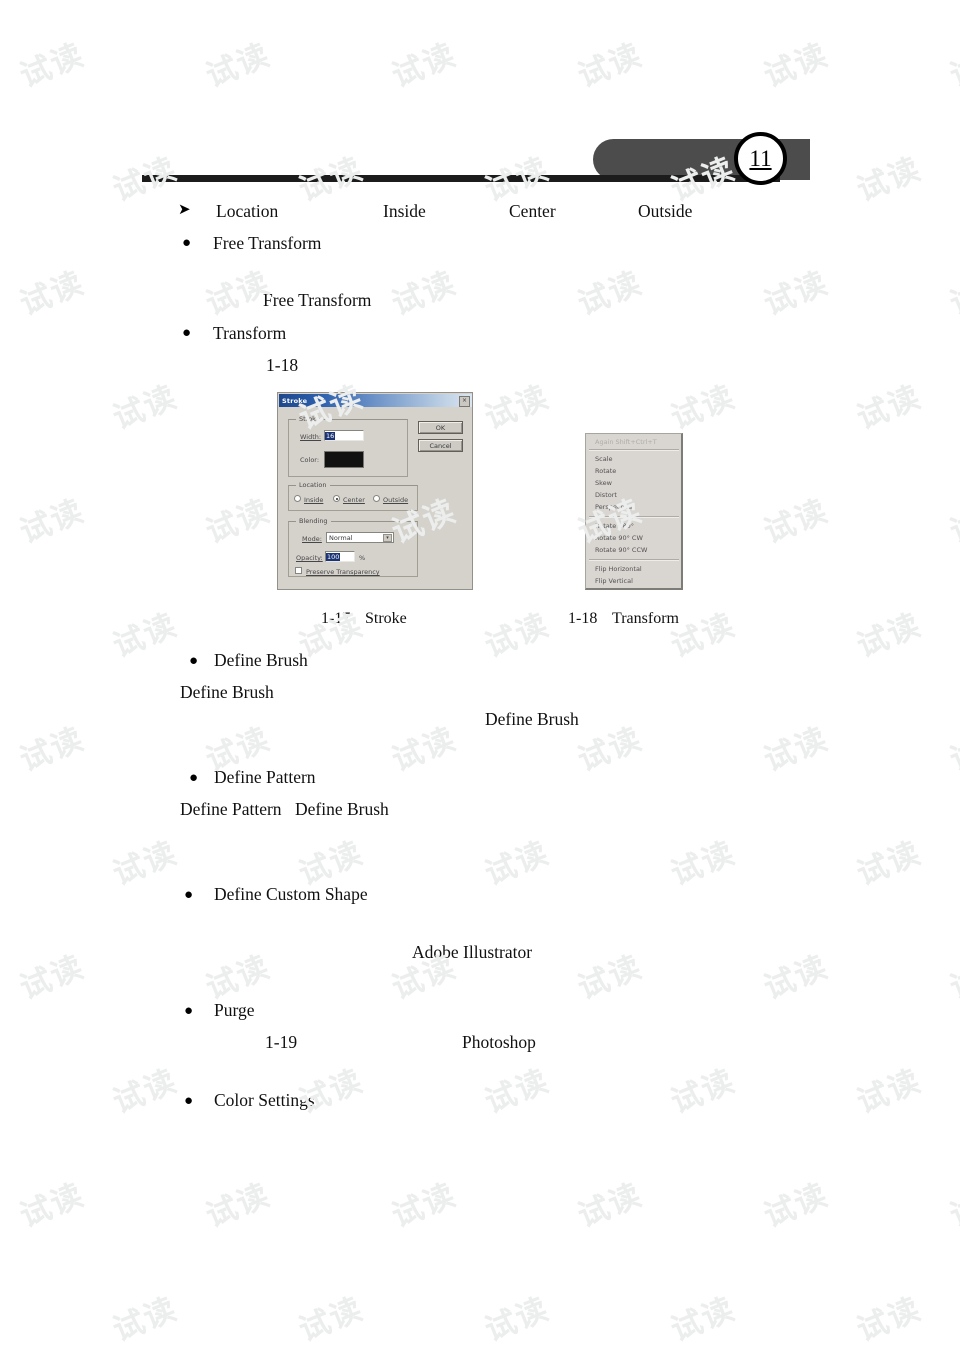  Describe the element at coordinates (309, 419) in the screenshot. I see `stroke-group-label: Stroke` at that location.